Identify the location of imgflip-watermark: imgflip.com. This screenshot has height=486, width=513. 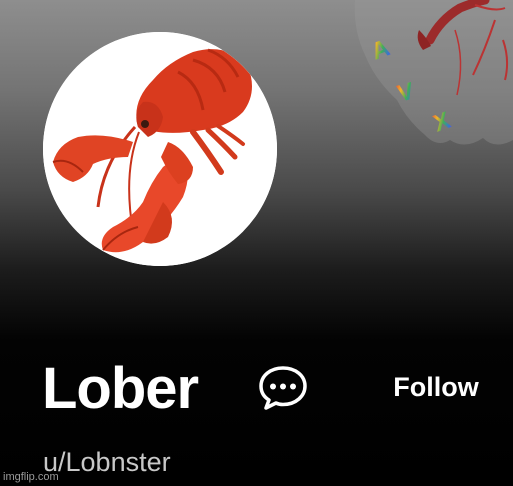
(31, 477).